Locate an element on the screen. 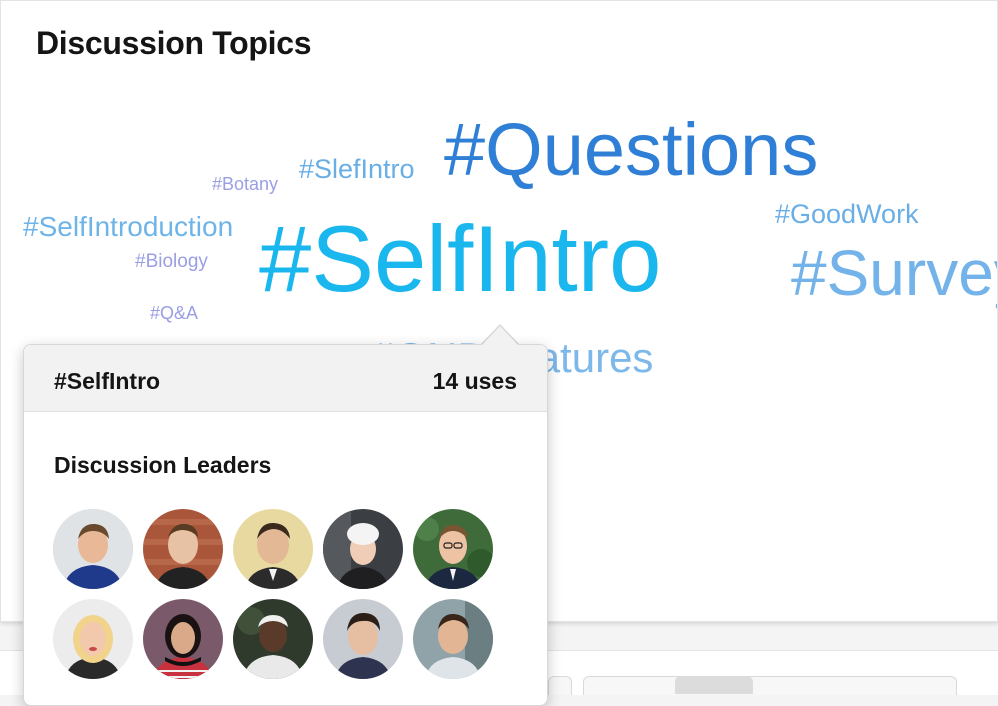  discussion-leaders-heading: Discussion Leaders is located at coordinates (163, 465).